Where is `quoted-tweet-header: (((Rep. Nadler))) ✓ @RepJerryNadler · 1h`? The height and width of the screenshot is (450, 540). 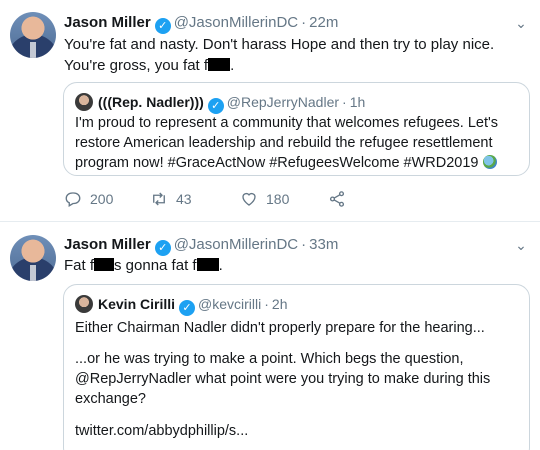
quoted-tweet-header: (((Rep. Nadler))) ✓ @RepJerryNadler · 1h is located at coordinates (220, 103).